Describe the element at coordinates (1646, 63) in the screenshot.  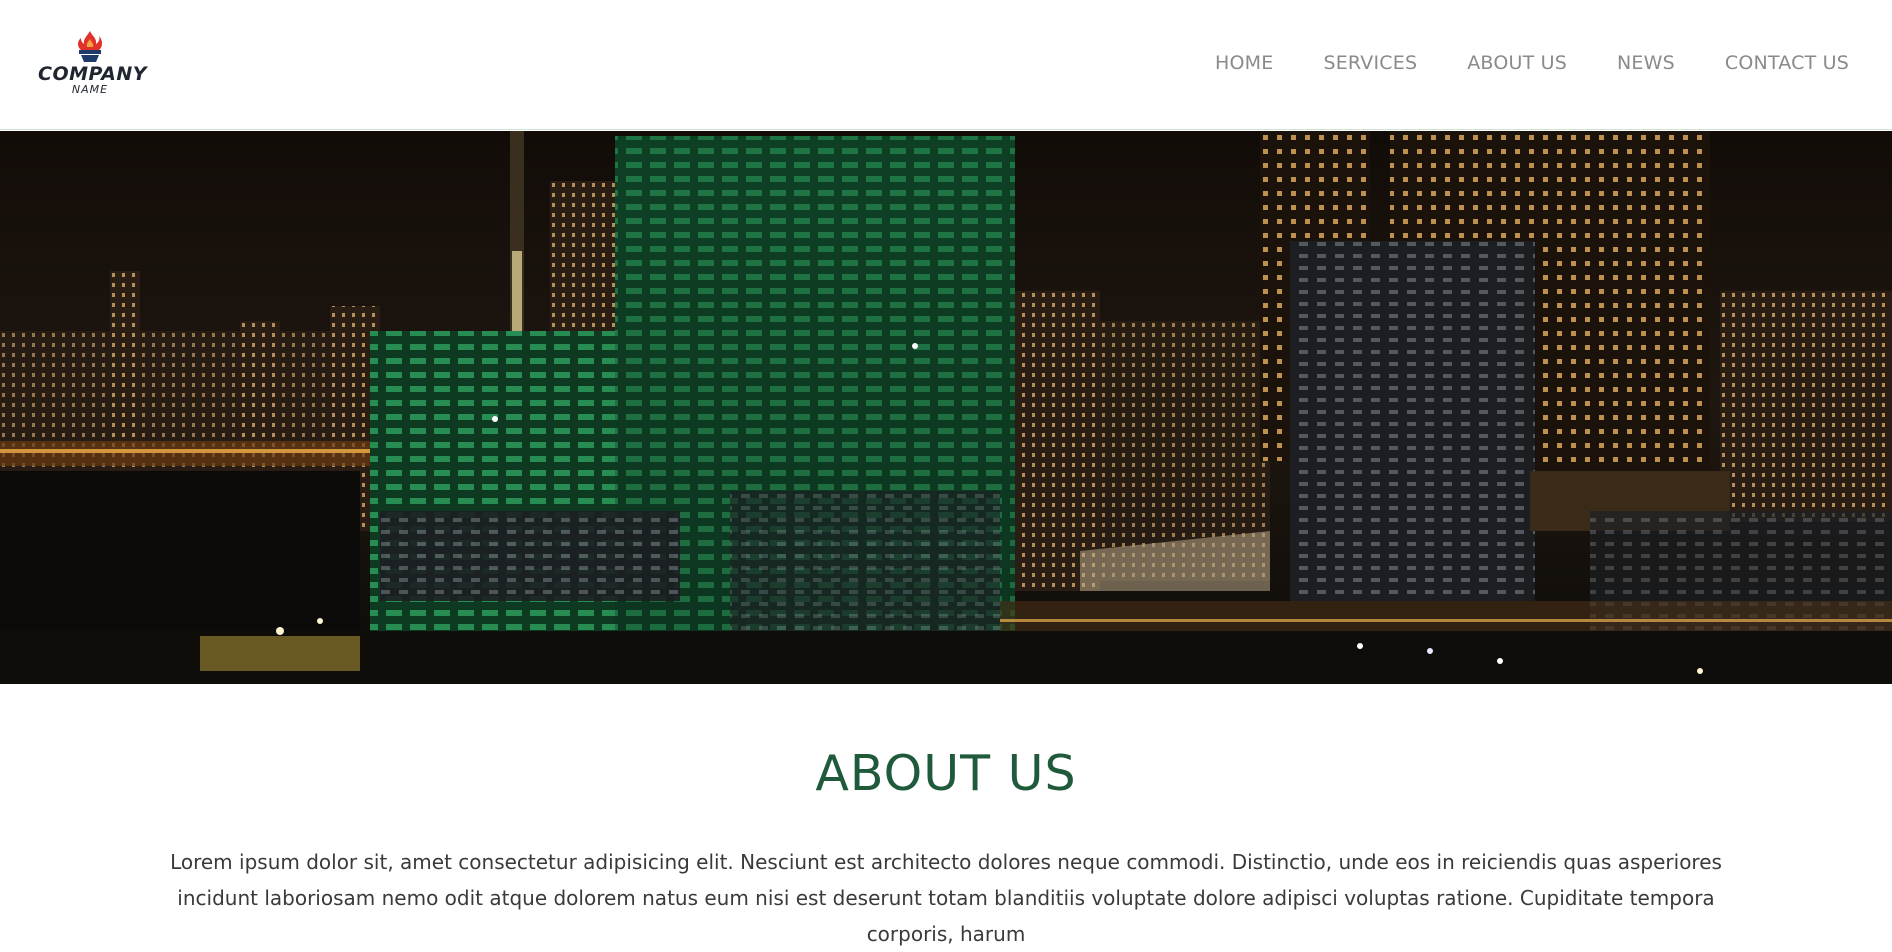
I see `nav-news: NEWS` at that location.